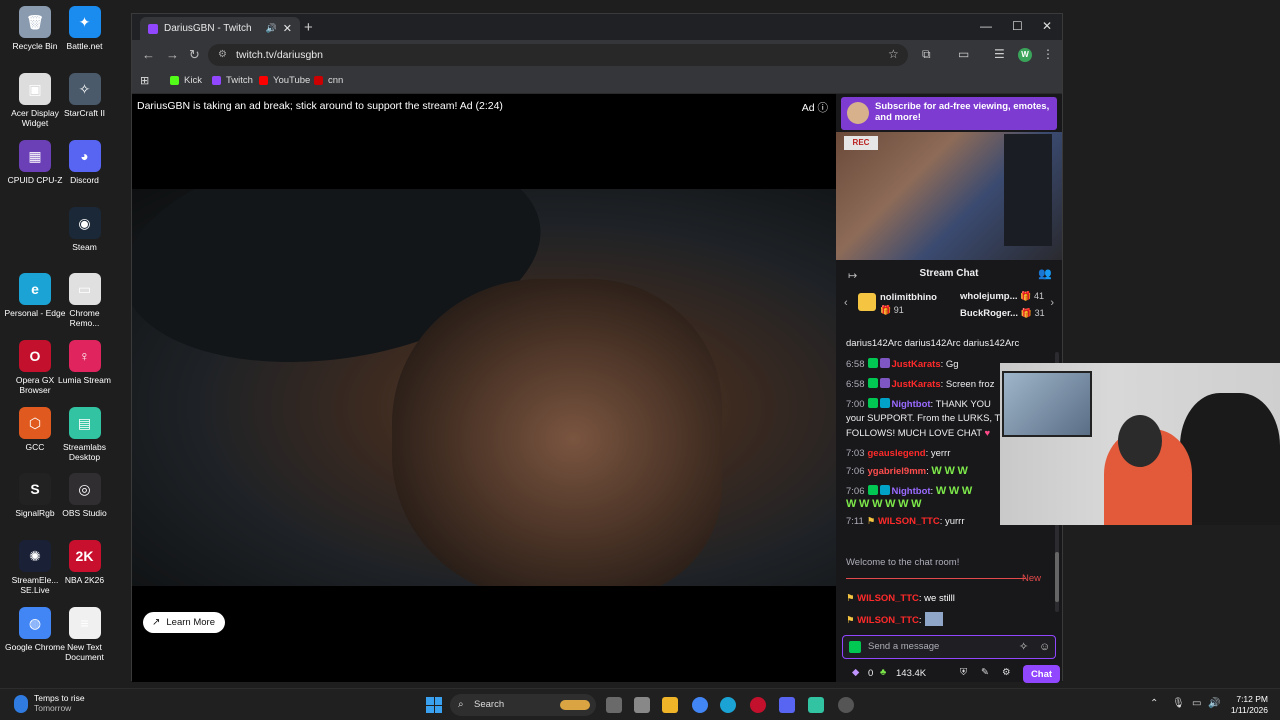 This screenshot has width=1280, height=720. Describe the element at coordinates (1047, 404) in the screenshot. I see `webcam-tv-shape` at that location.